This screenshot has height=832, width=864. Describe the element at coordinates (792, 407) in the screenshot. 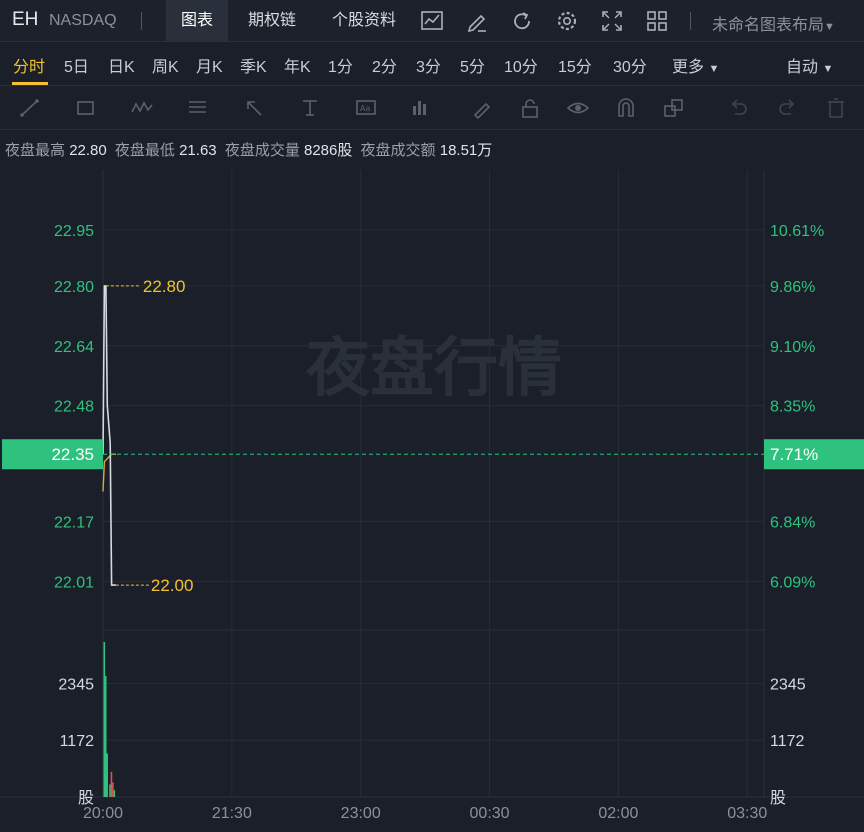

I see `pct-tick-label: 8.35%` at that location.